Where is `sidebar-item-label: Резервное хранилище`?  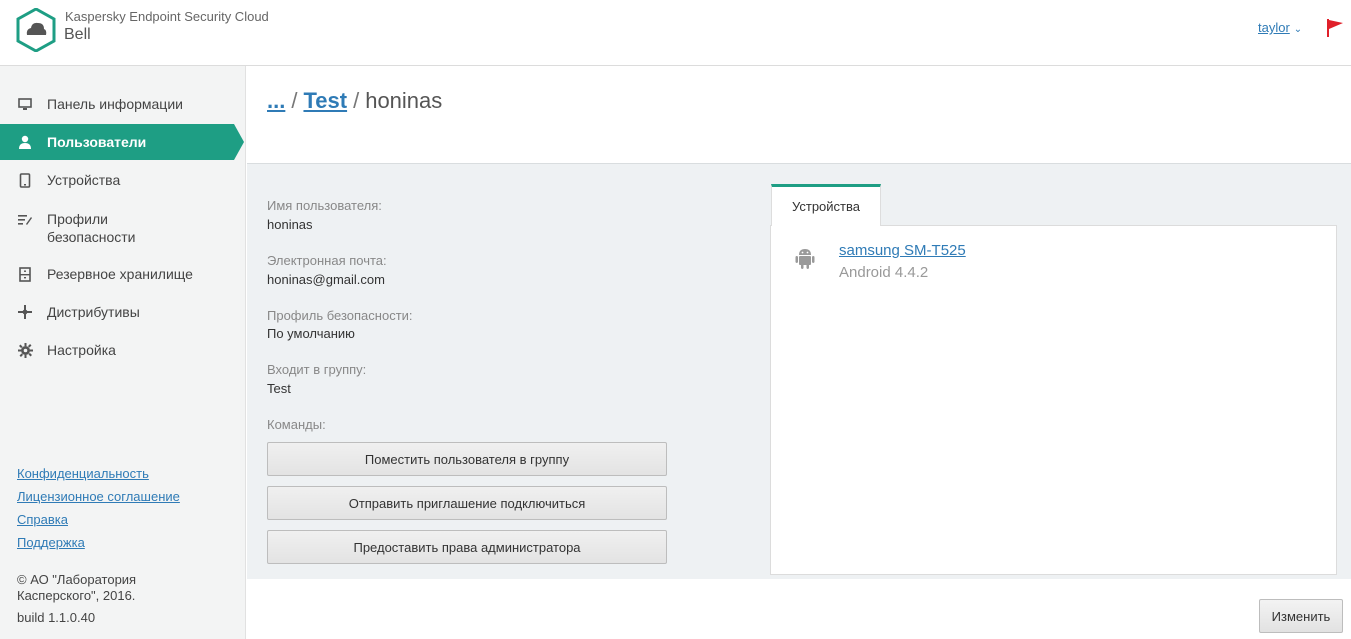
sidebar-item-label: Резервное хранилище is located at coordinates (120, 274).